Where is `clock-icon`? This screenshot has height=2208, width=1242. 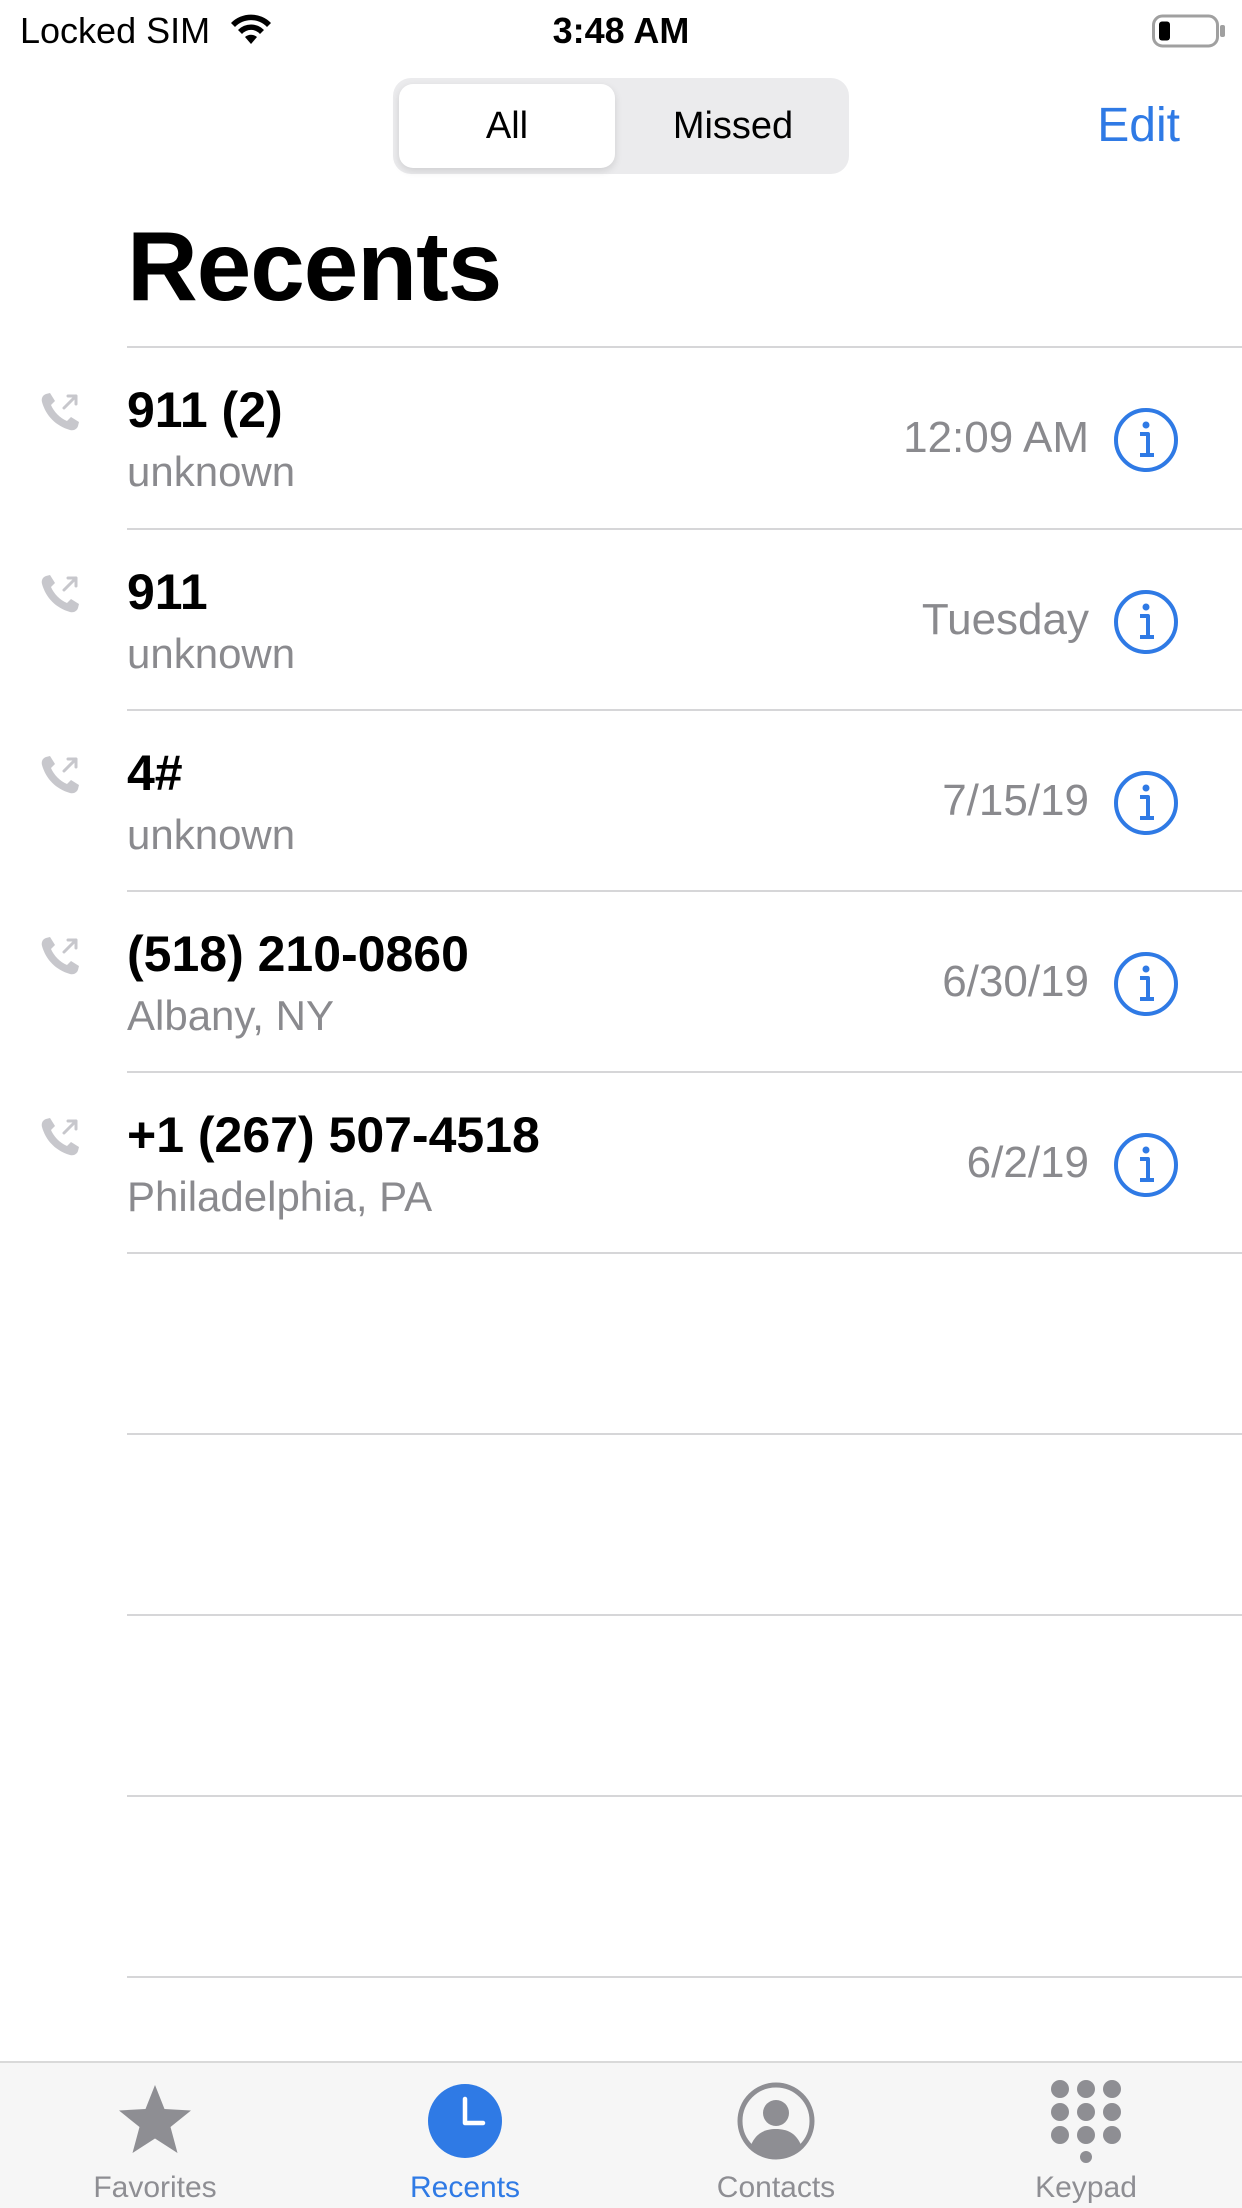
clock-icon is located at coordinates (465, 2121).